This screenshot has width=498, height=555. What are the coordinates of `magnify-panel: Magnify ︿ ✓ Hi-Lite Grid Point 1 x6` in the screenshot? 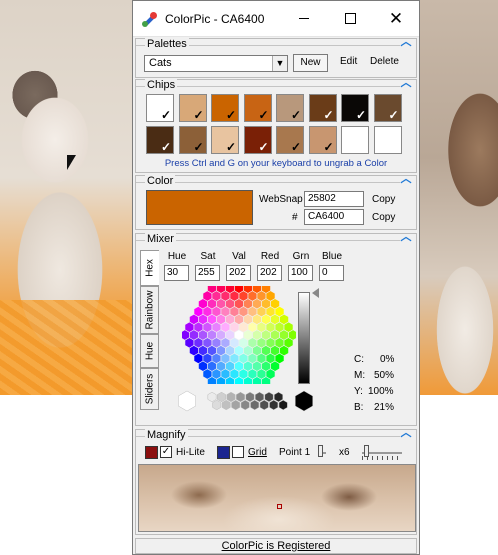 It's located at (276, 481).